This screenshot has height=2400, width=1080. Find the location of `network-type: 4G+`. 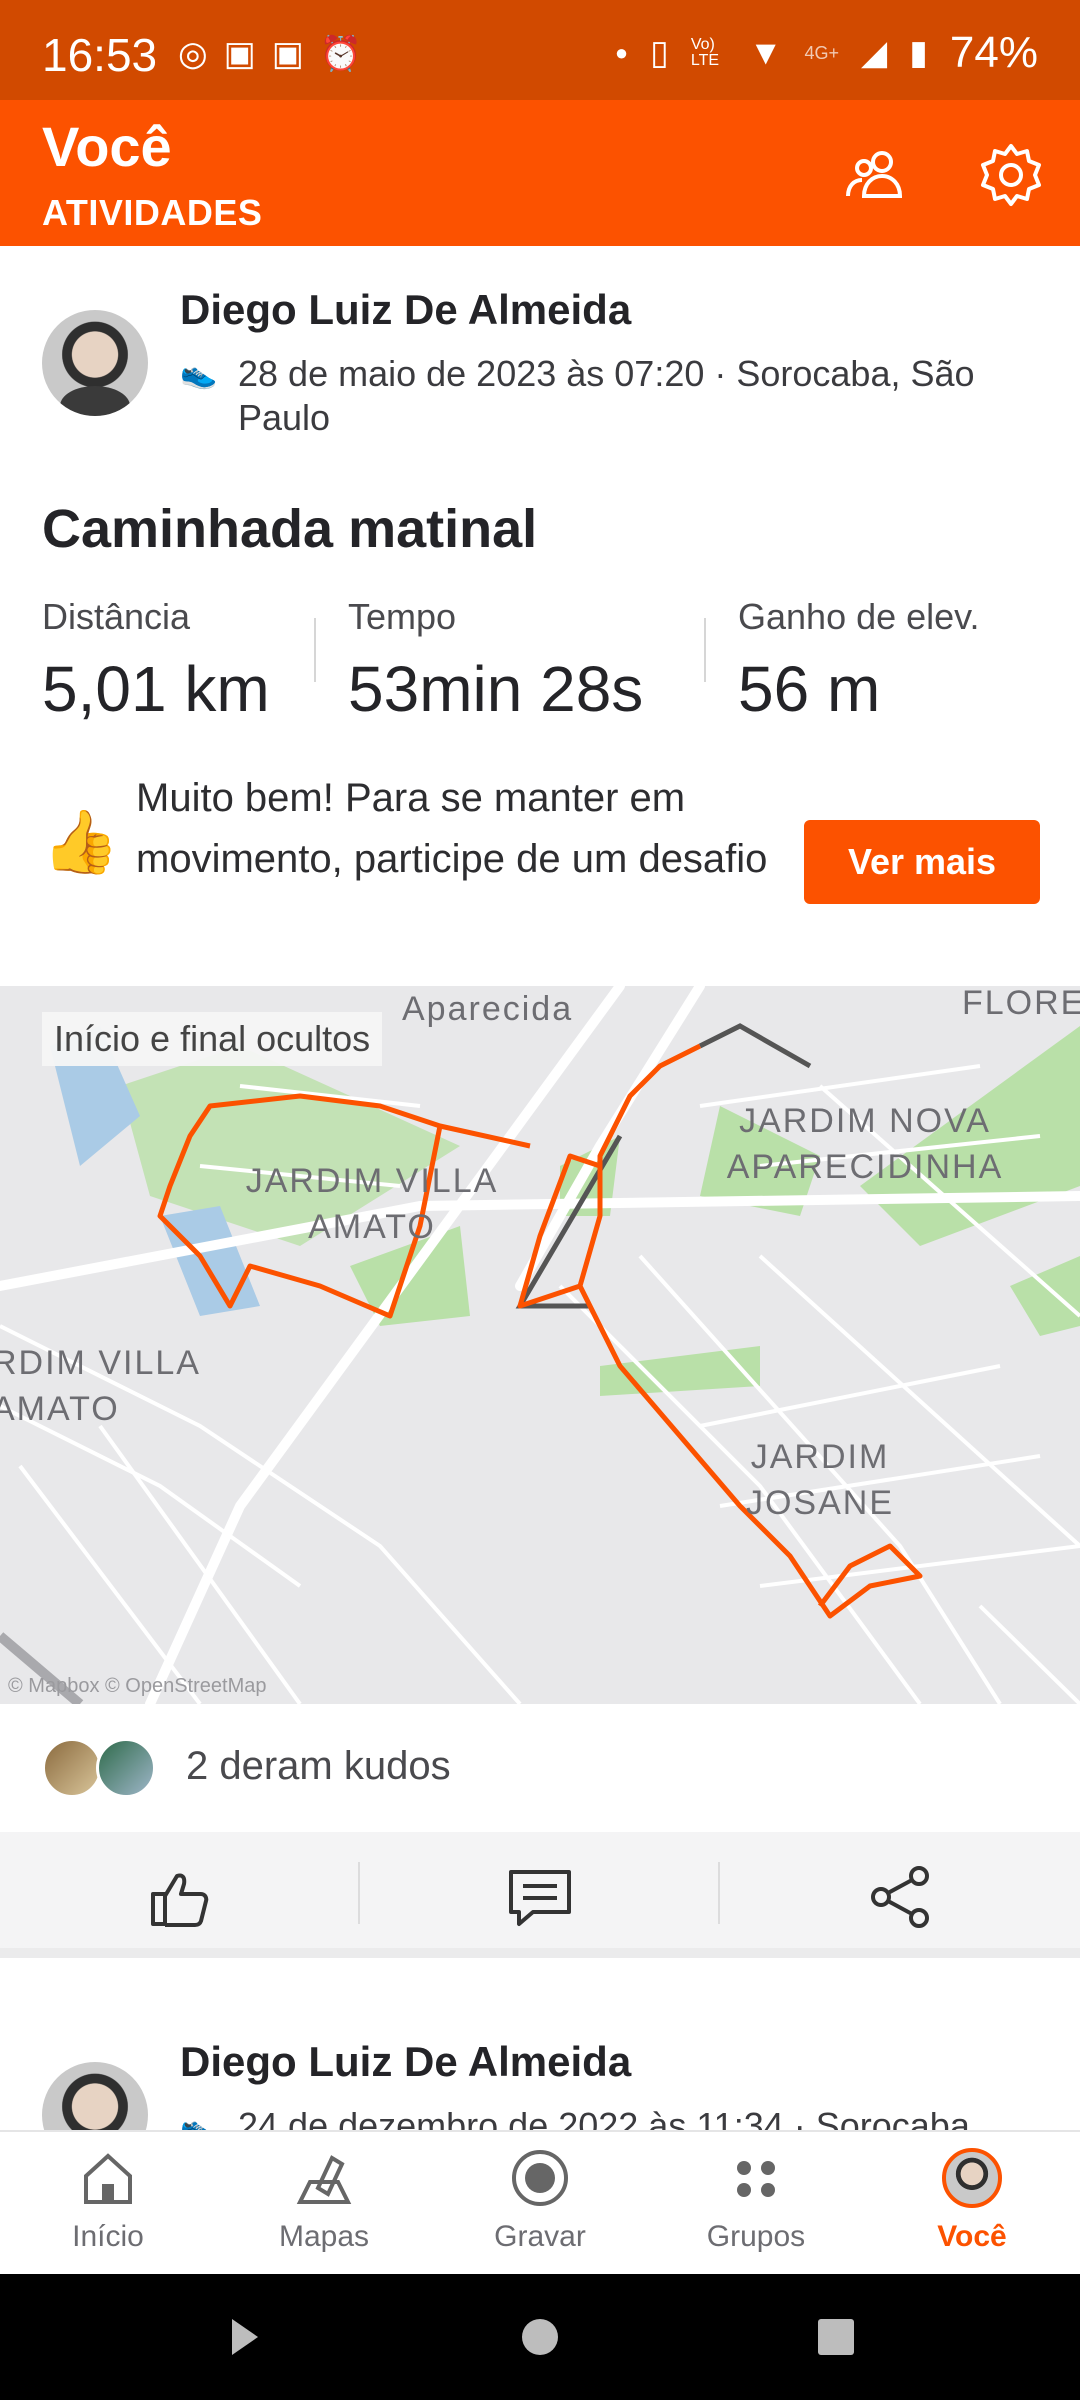

network-type: 4G+ is located at coordinates (822, 52).